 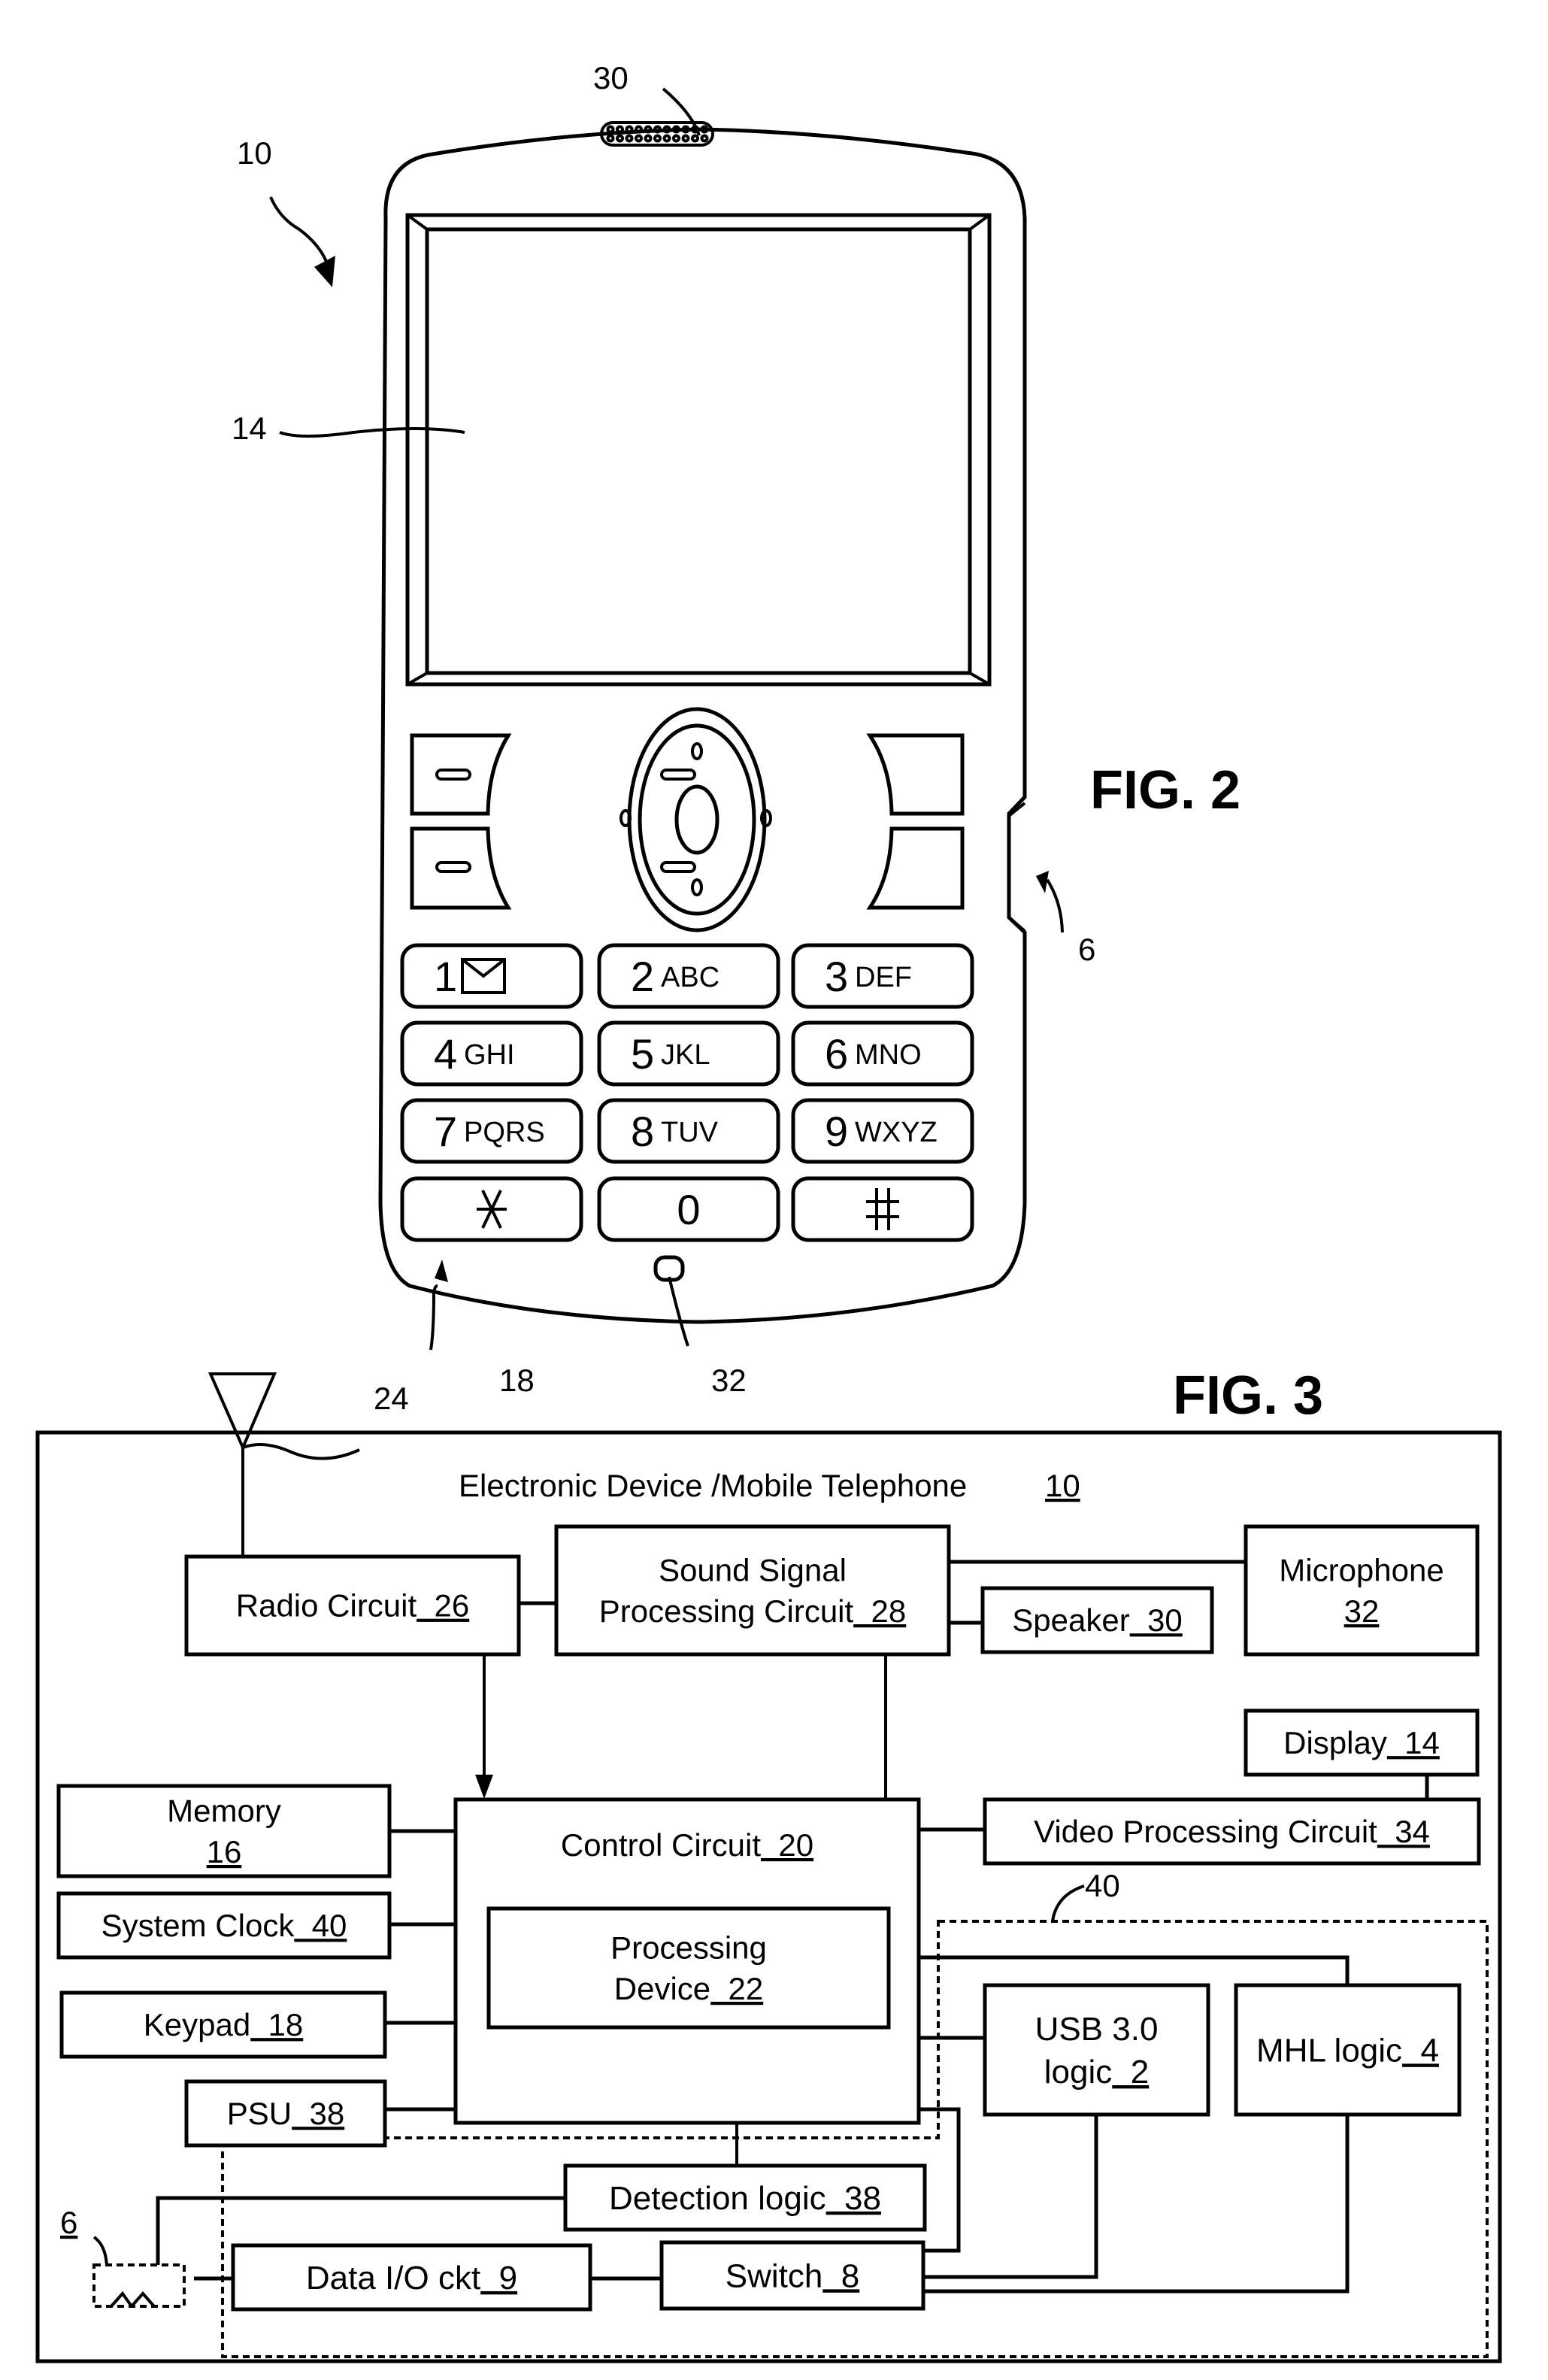 I want to click on antenna-icon, so click(x=243, y=1412).